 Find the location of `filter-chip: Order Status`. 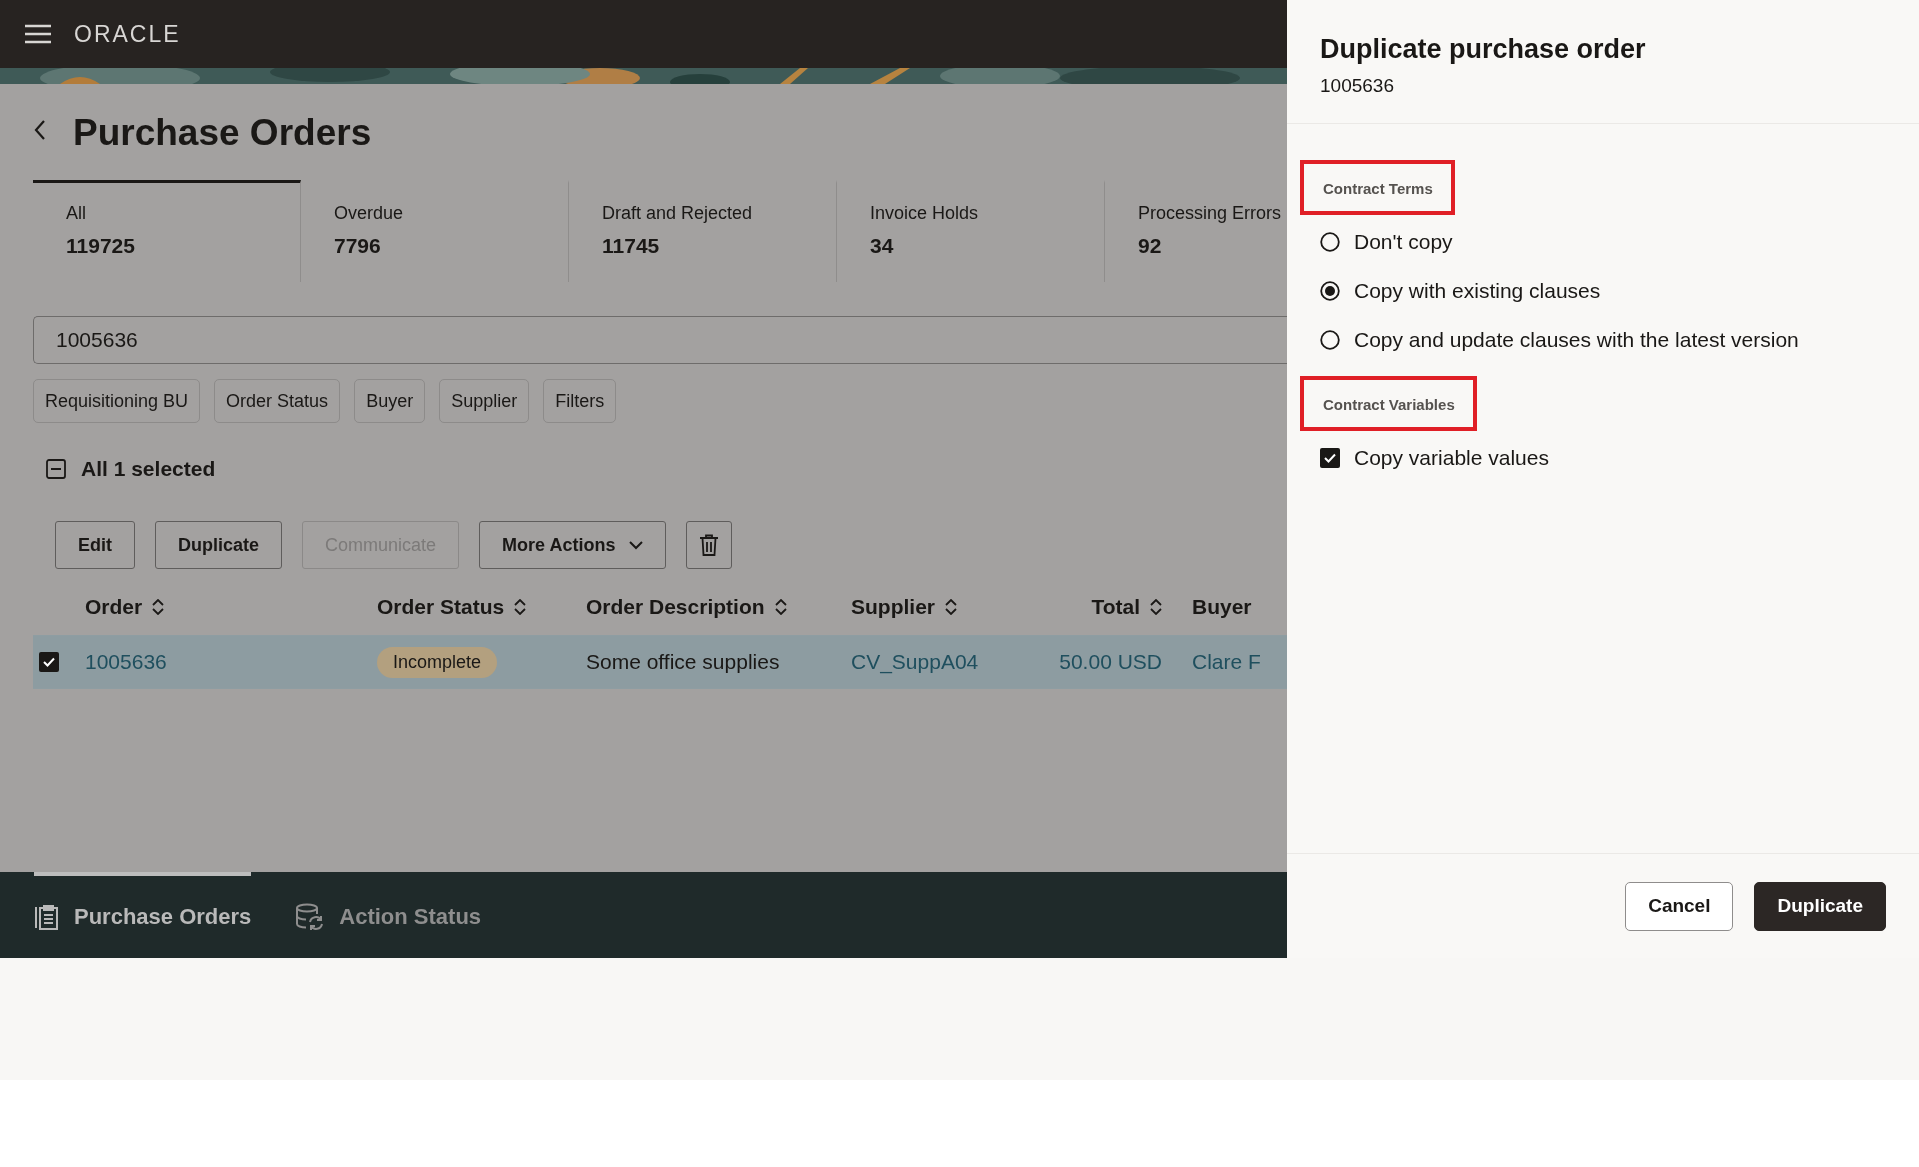

filter-chip: Order Status is located at coordinates (277, 401).